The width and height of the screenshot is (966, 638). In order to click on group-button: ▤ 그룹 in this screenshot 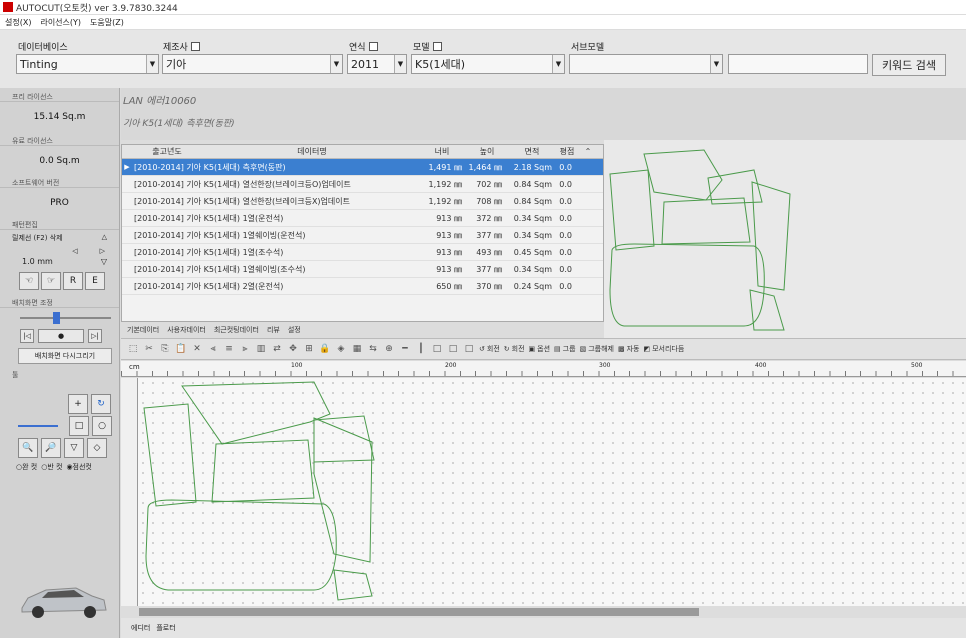, I will do `click(565, 349)`.